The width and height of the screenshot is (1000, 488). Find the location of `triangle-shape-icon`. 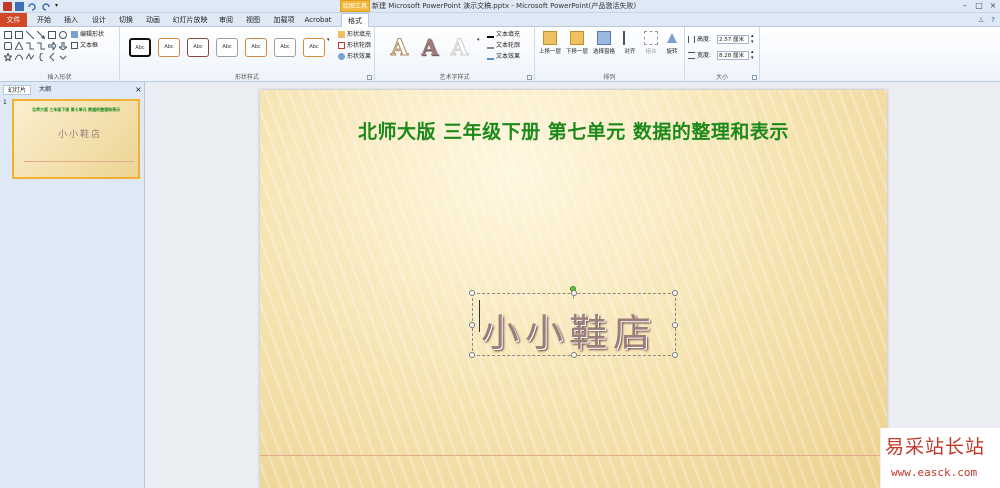

triangle-shape-icon is located at coordinates (19, 45).